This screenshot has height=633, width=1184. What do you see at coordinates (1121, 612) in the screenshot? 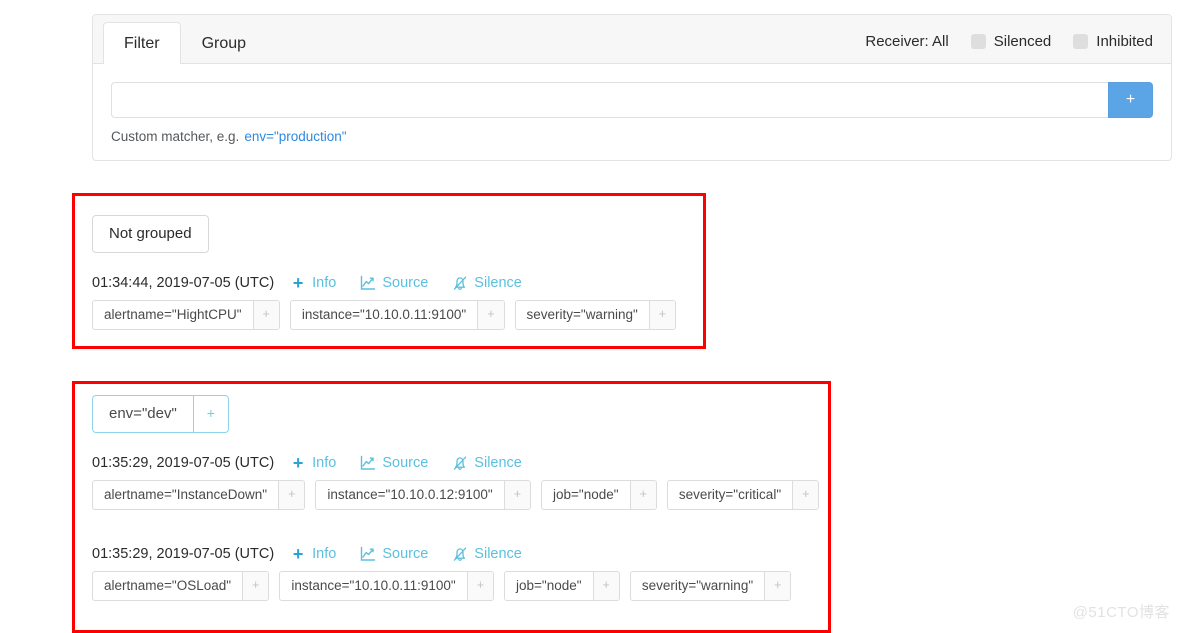
I see `watermark: @51CTO博客` at bounding box center [1121, 612].